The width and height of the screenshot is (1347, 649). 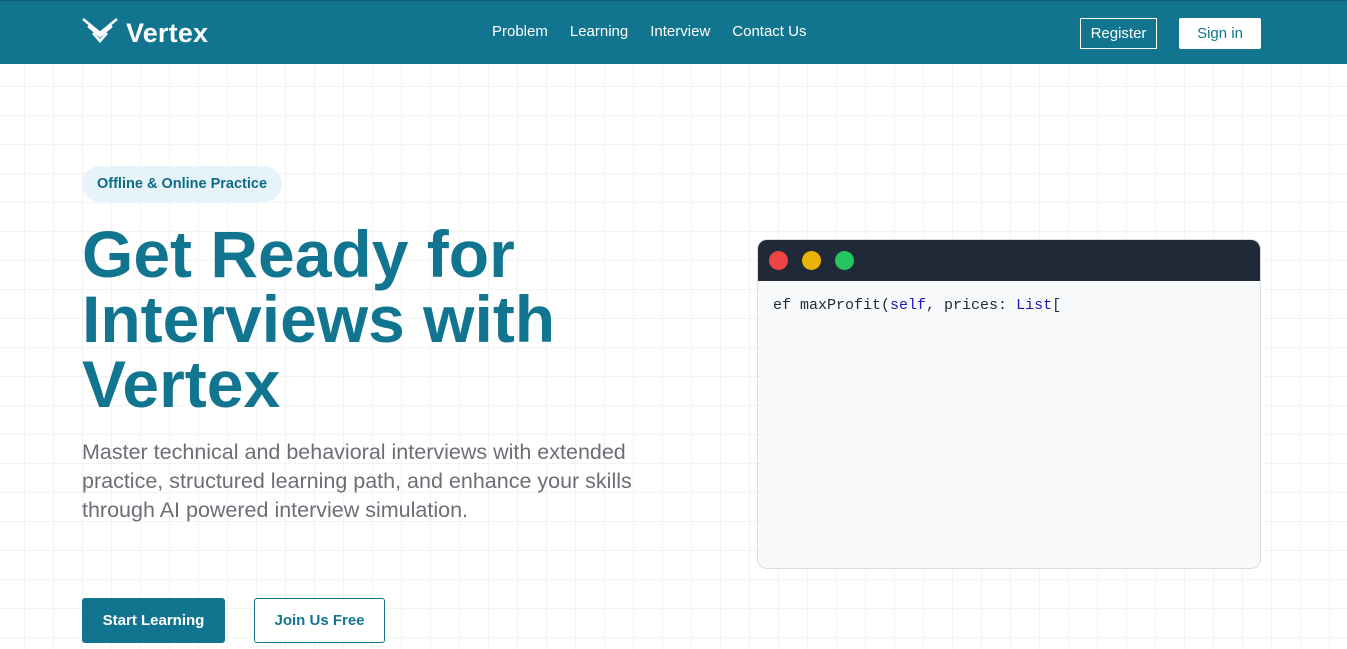 What do you see at coordinates (769, 31) in the screenshot?
I see `nav-link-contact-us: Contact Us` at bounding box center [769, 31].